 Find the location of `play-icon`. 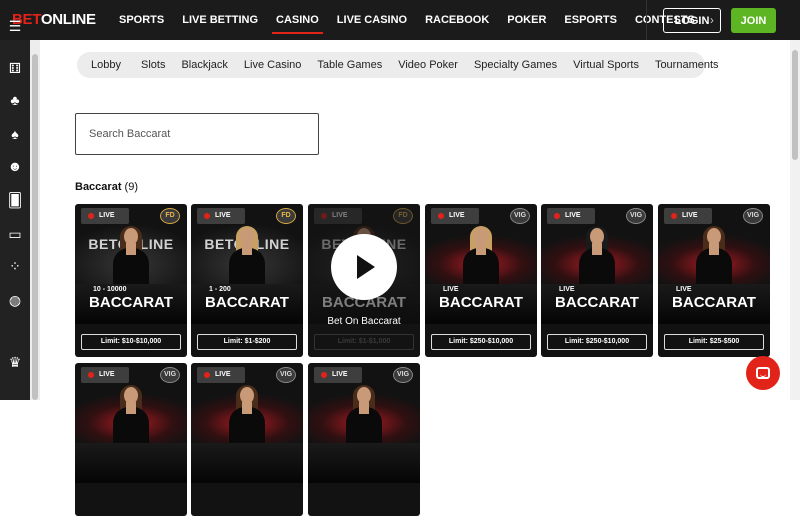

play-icon is located at coordinates (364, 267).